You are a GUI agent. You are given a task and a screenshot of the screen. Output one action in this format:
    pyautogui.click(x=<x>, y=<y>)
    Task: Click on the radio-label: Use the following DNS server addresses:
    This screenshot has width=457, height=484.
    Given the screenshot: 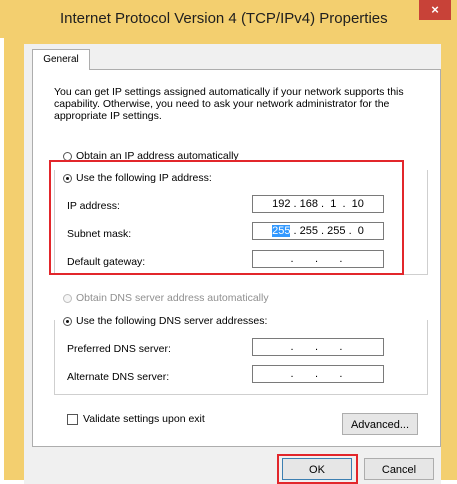 What is the action you would take?
    pyautogui.click(x=172, y=321)
    